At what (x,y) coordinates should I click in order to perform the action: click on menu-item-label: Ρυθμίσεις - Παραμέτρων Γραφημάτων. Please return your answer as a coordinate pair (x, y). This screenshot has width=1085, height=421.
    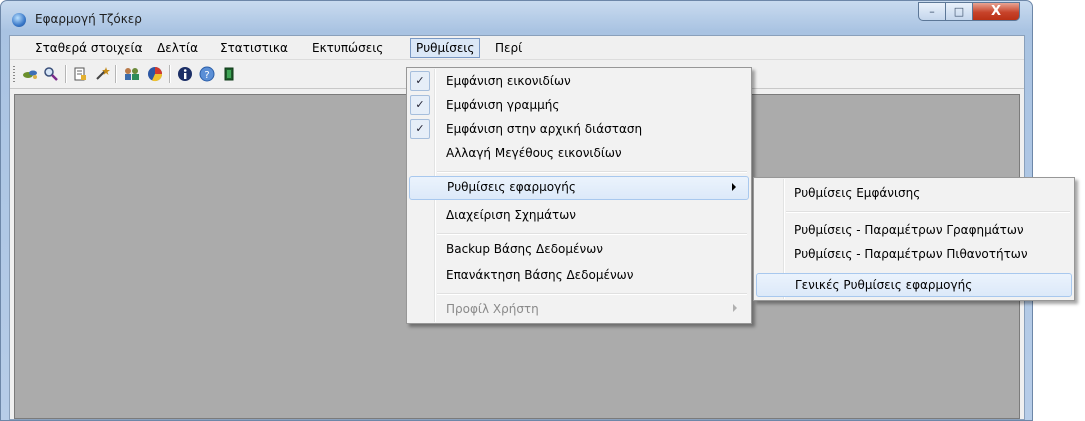
    Looking at the image, I should click on (909, 230).